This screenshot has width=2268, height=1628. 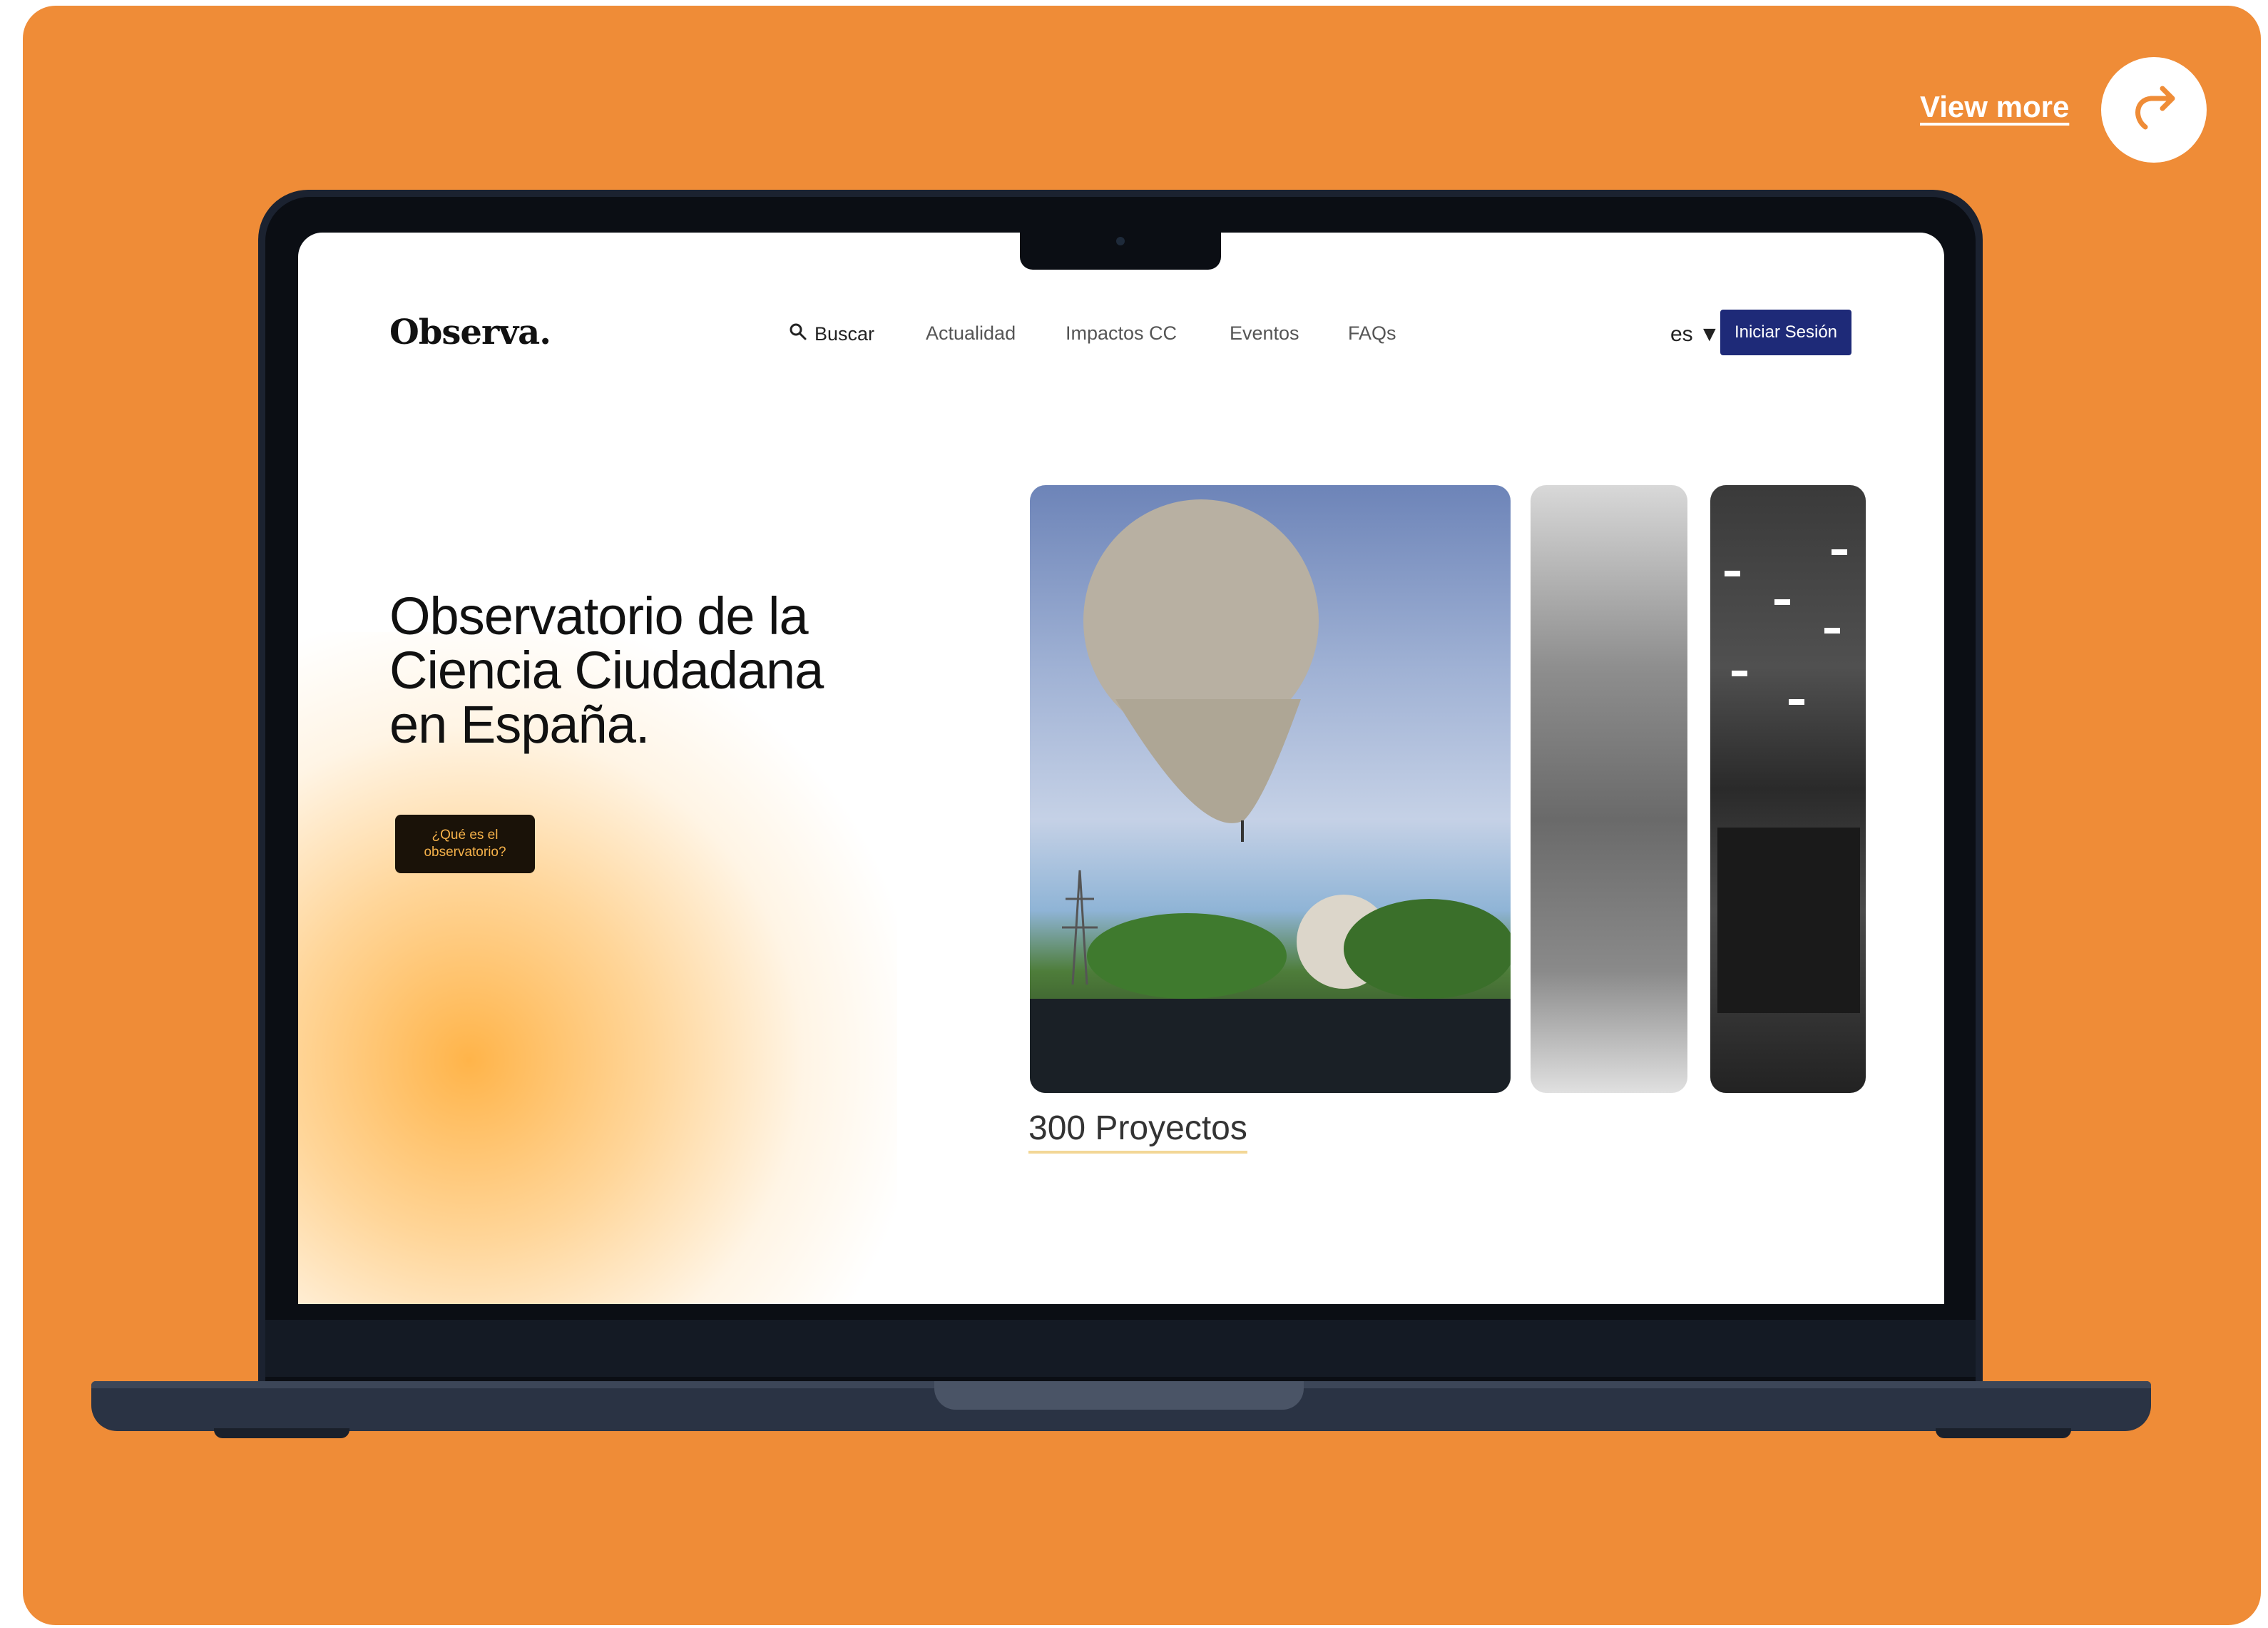 I want to click on screen-notch, so click(x=1120, y=249).